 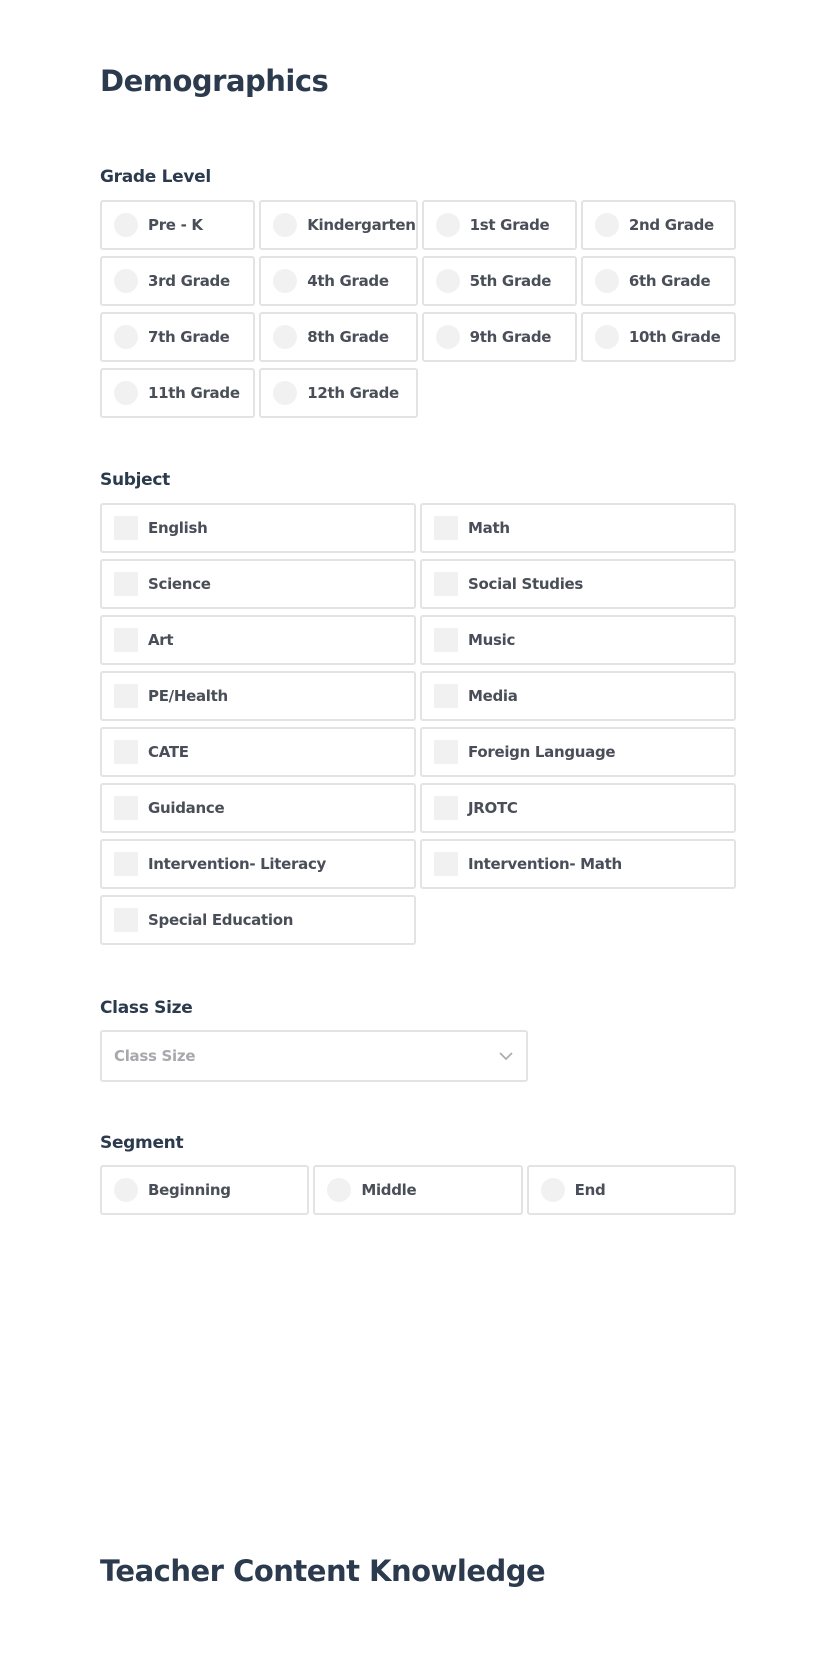 I want to click on class-size-label: Class Size, so click(x=146, y=1008).